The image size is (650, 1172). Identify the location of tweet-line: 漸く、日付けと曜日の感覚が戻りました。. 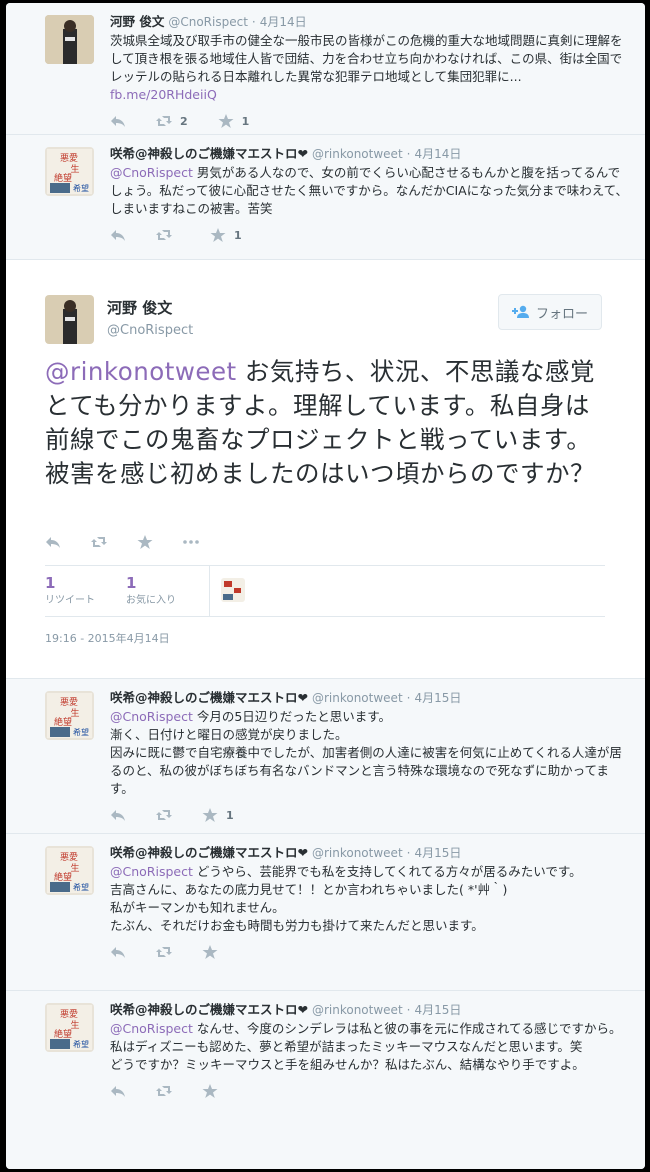
(229, 734).